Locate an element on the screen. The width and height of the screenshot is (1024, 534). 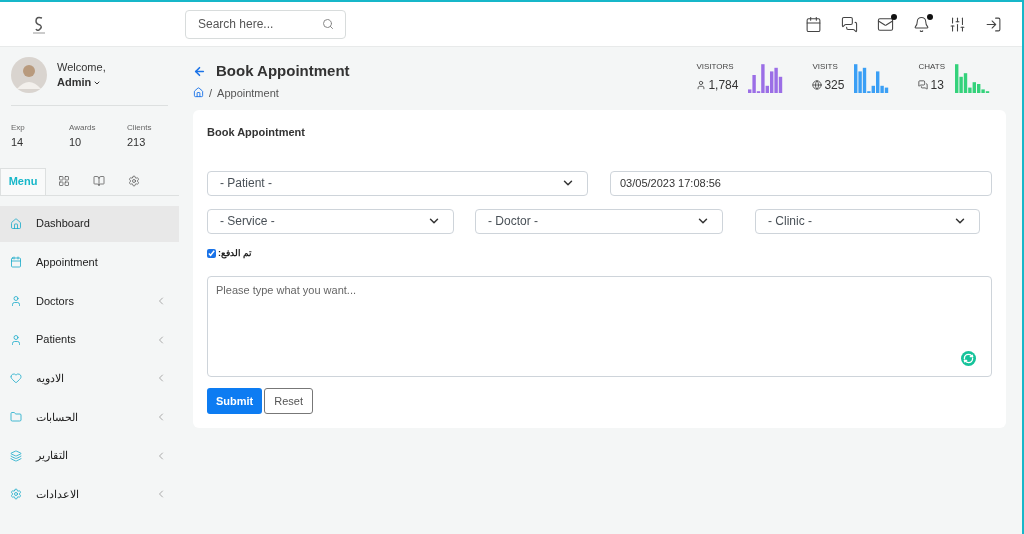
globe-icon is located at coordinates (817, 85).